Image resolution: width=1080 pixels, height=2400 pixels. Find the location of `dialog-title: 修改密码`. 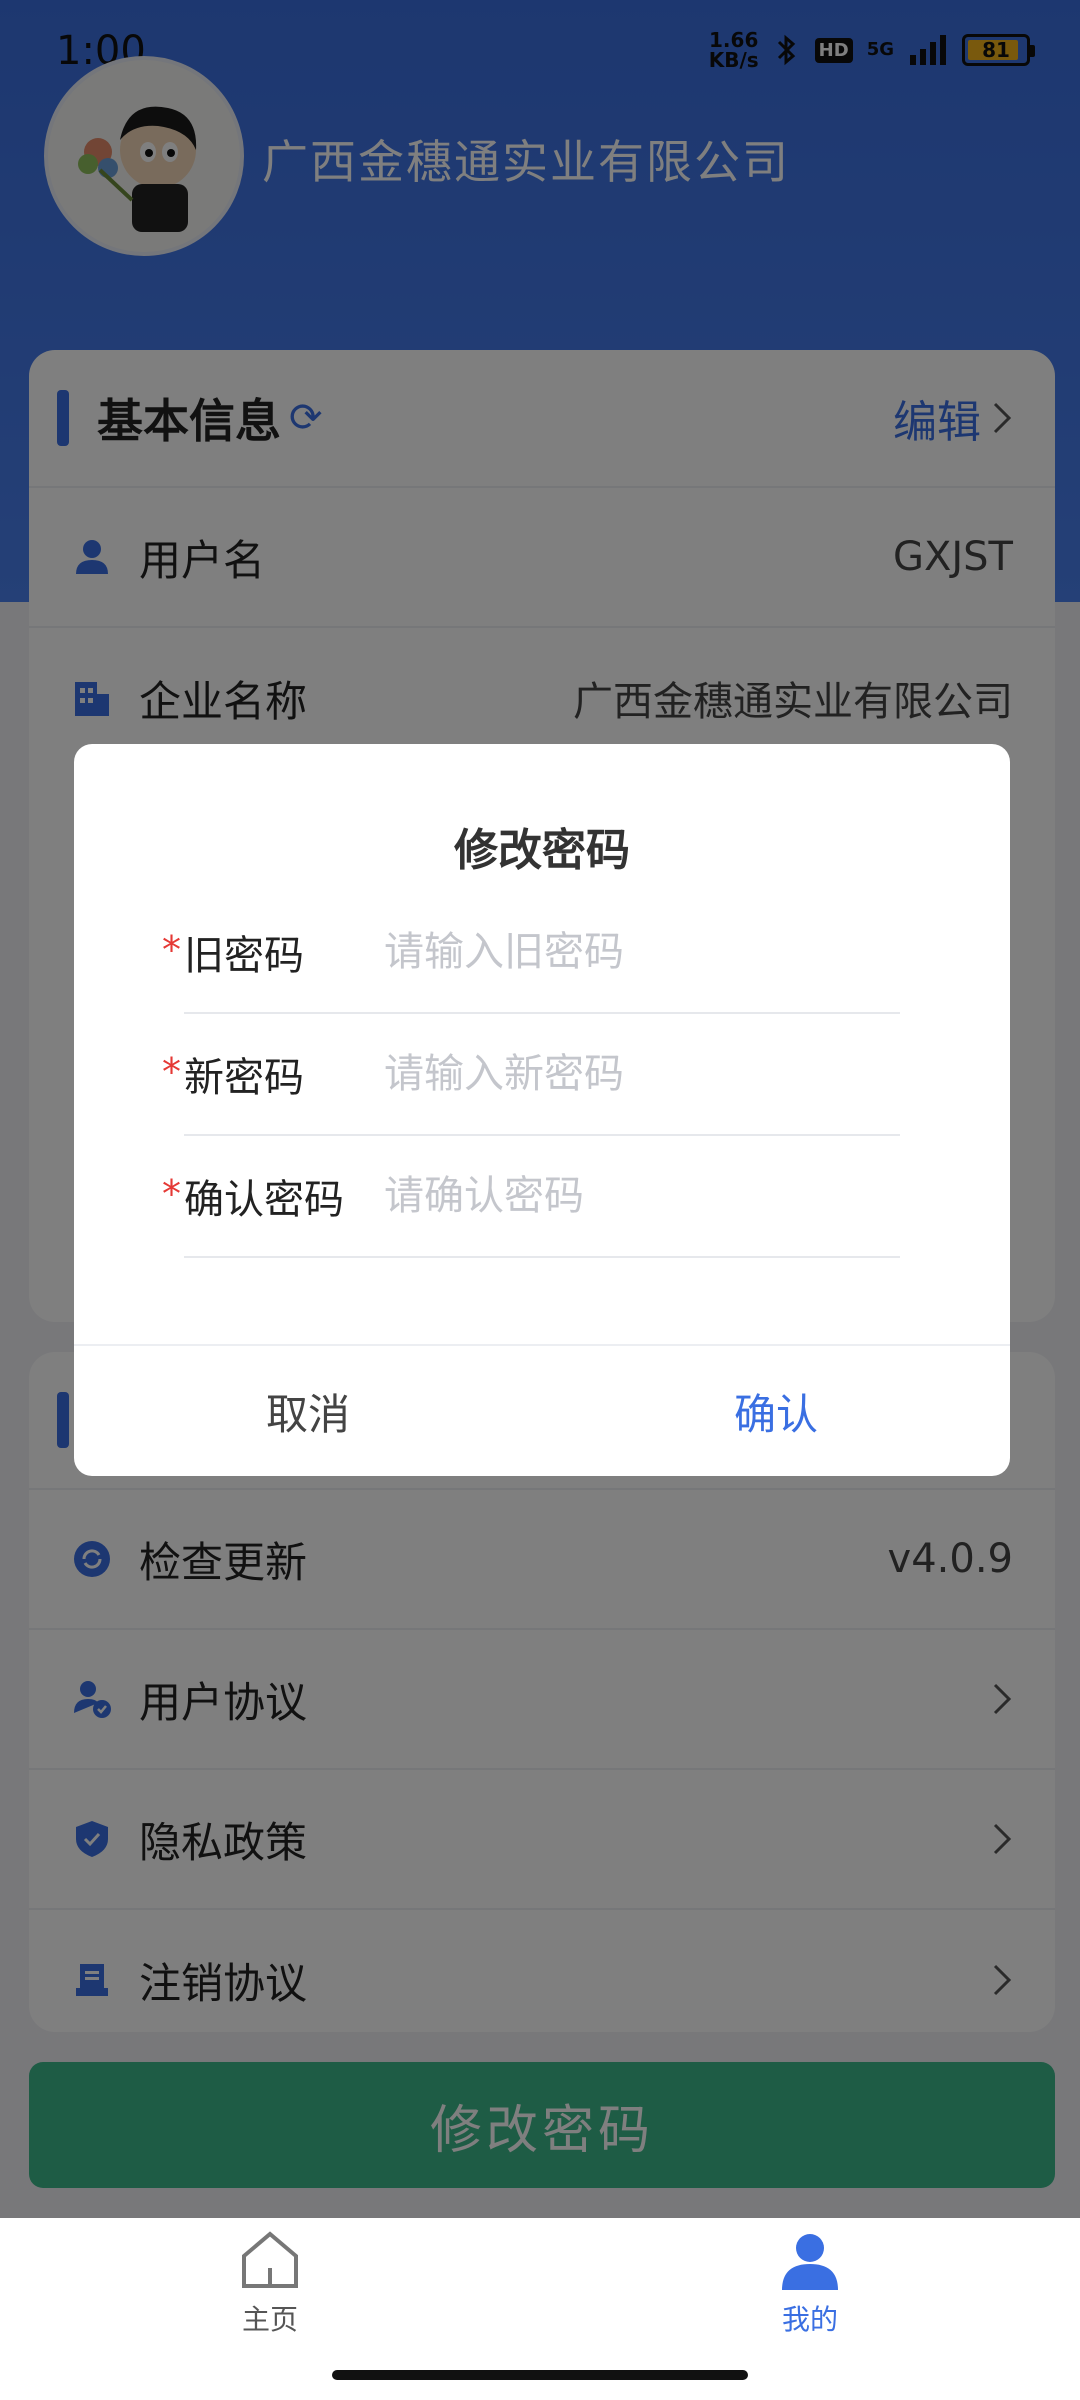

dialog-title: 修改密码 is located at coordinates (542, 850).